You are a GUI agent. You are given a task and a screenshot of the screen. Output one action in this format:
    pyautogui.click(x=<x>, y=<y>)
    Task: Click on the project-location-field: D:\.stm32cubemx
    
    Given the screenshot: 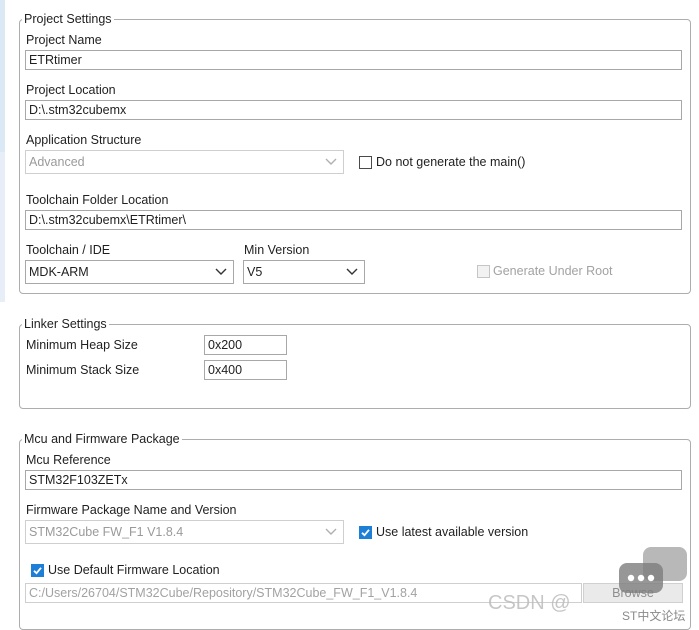 What is the action you would take?
    pyautogui.click(x=353, y=110)
    